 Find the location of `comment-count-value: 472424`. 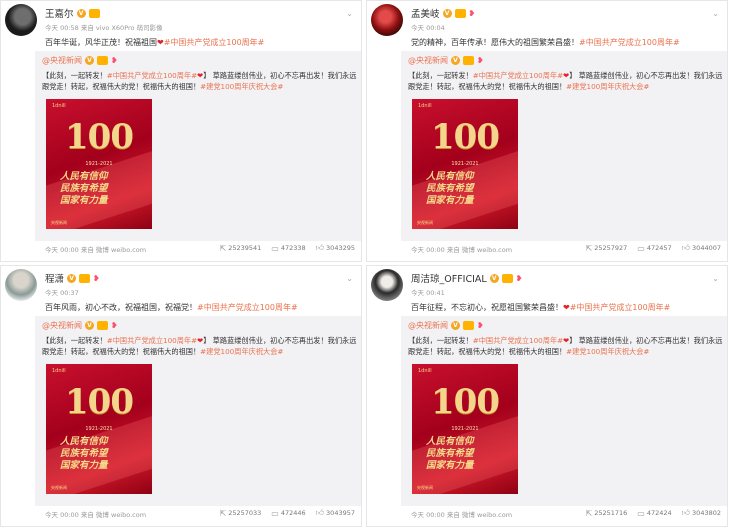

comment-count-value: 472424 is located at coordinates (659, 513).